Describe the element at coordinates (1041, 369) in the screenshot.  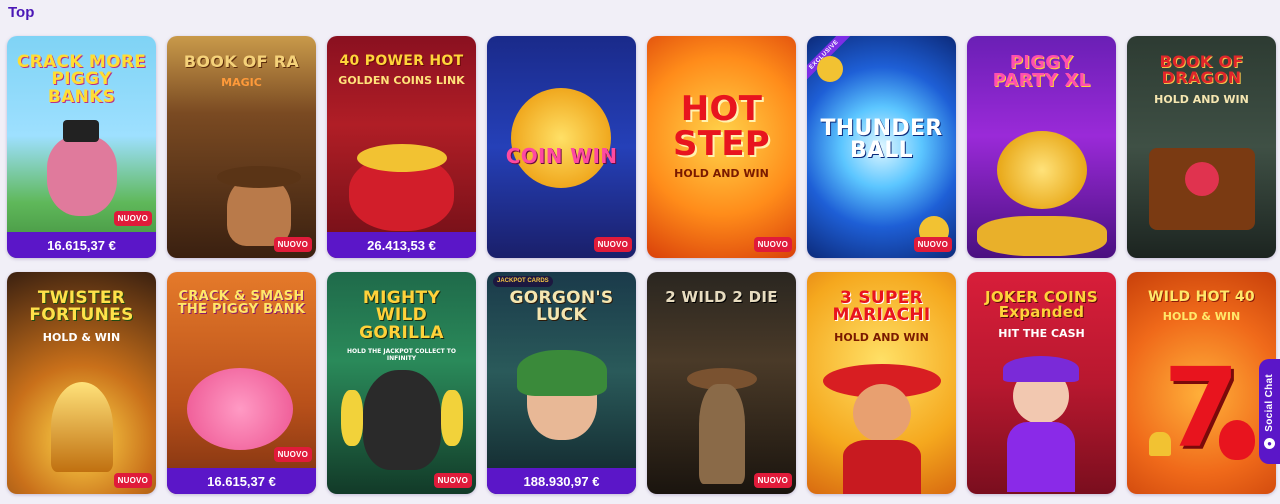
I see `jester-hat-icon` at that location.